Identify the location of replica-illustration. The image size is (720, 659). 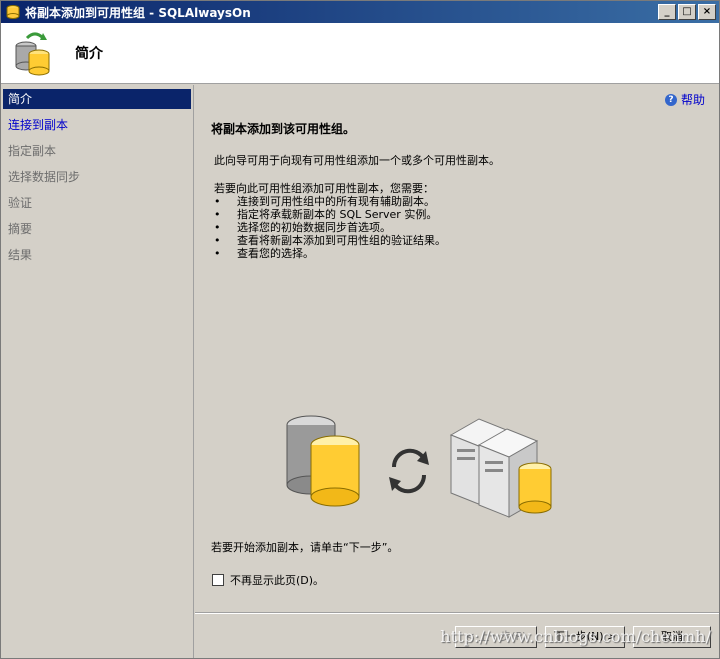
(419, 466).